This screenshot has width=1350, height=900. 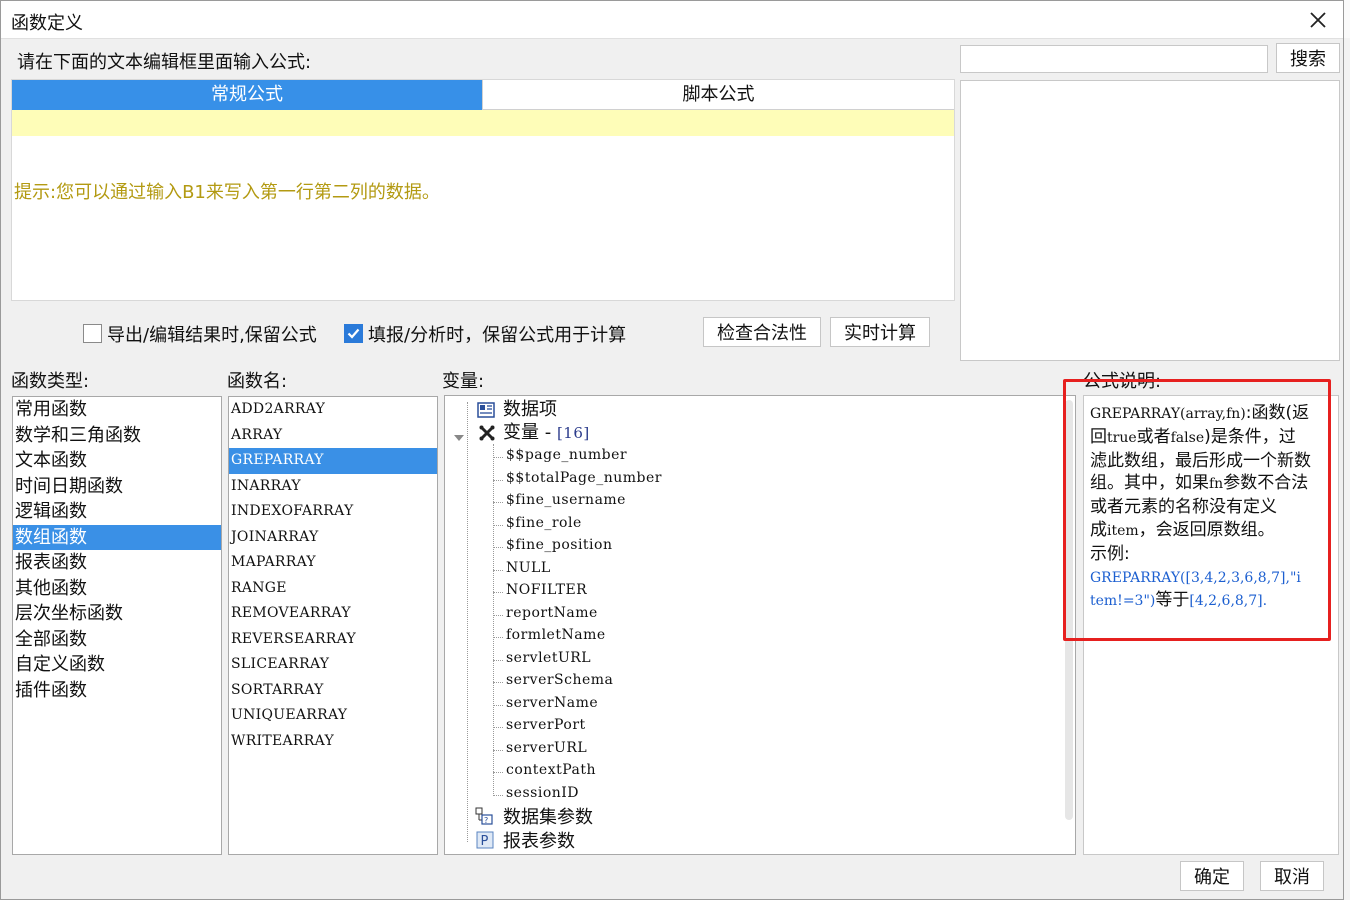 I want to click on func-name-item: SORTARRAY, so click(x=333, y=691).